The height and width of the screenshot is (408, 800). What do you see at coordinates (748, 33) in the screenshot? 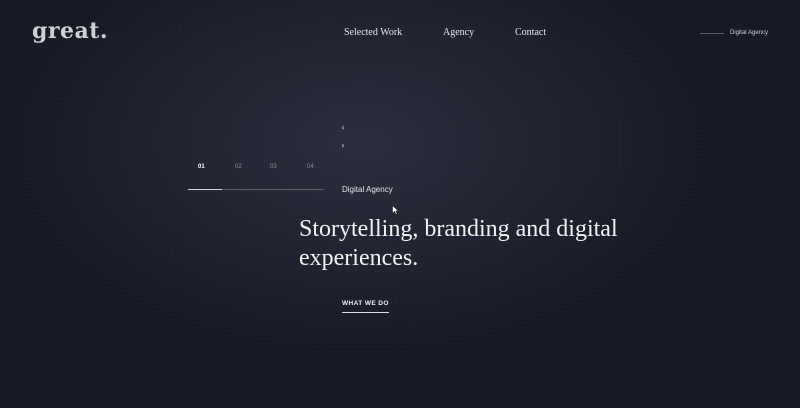
I see `header-tagline-text: Digital Agency` at bounding box center [748, 33].